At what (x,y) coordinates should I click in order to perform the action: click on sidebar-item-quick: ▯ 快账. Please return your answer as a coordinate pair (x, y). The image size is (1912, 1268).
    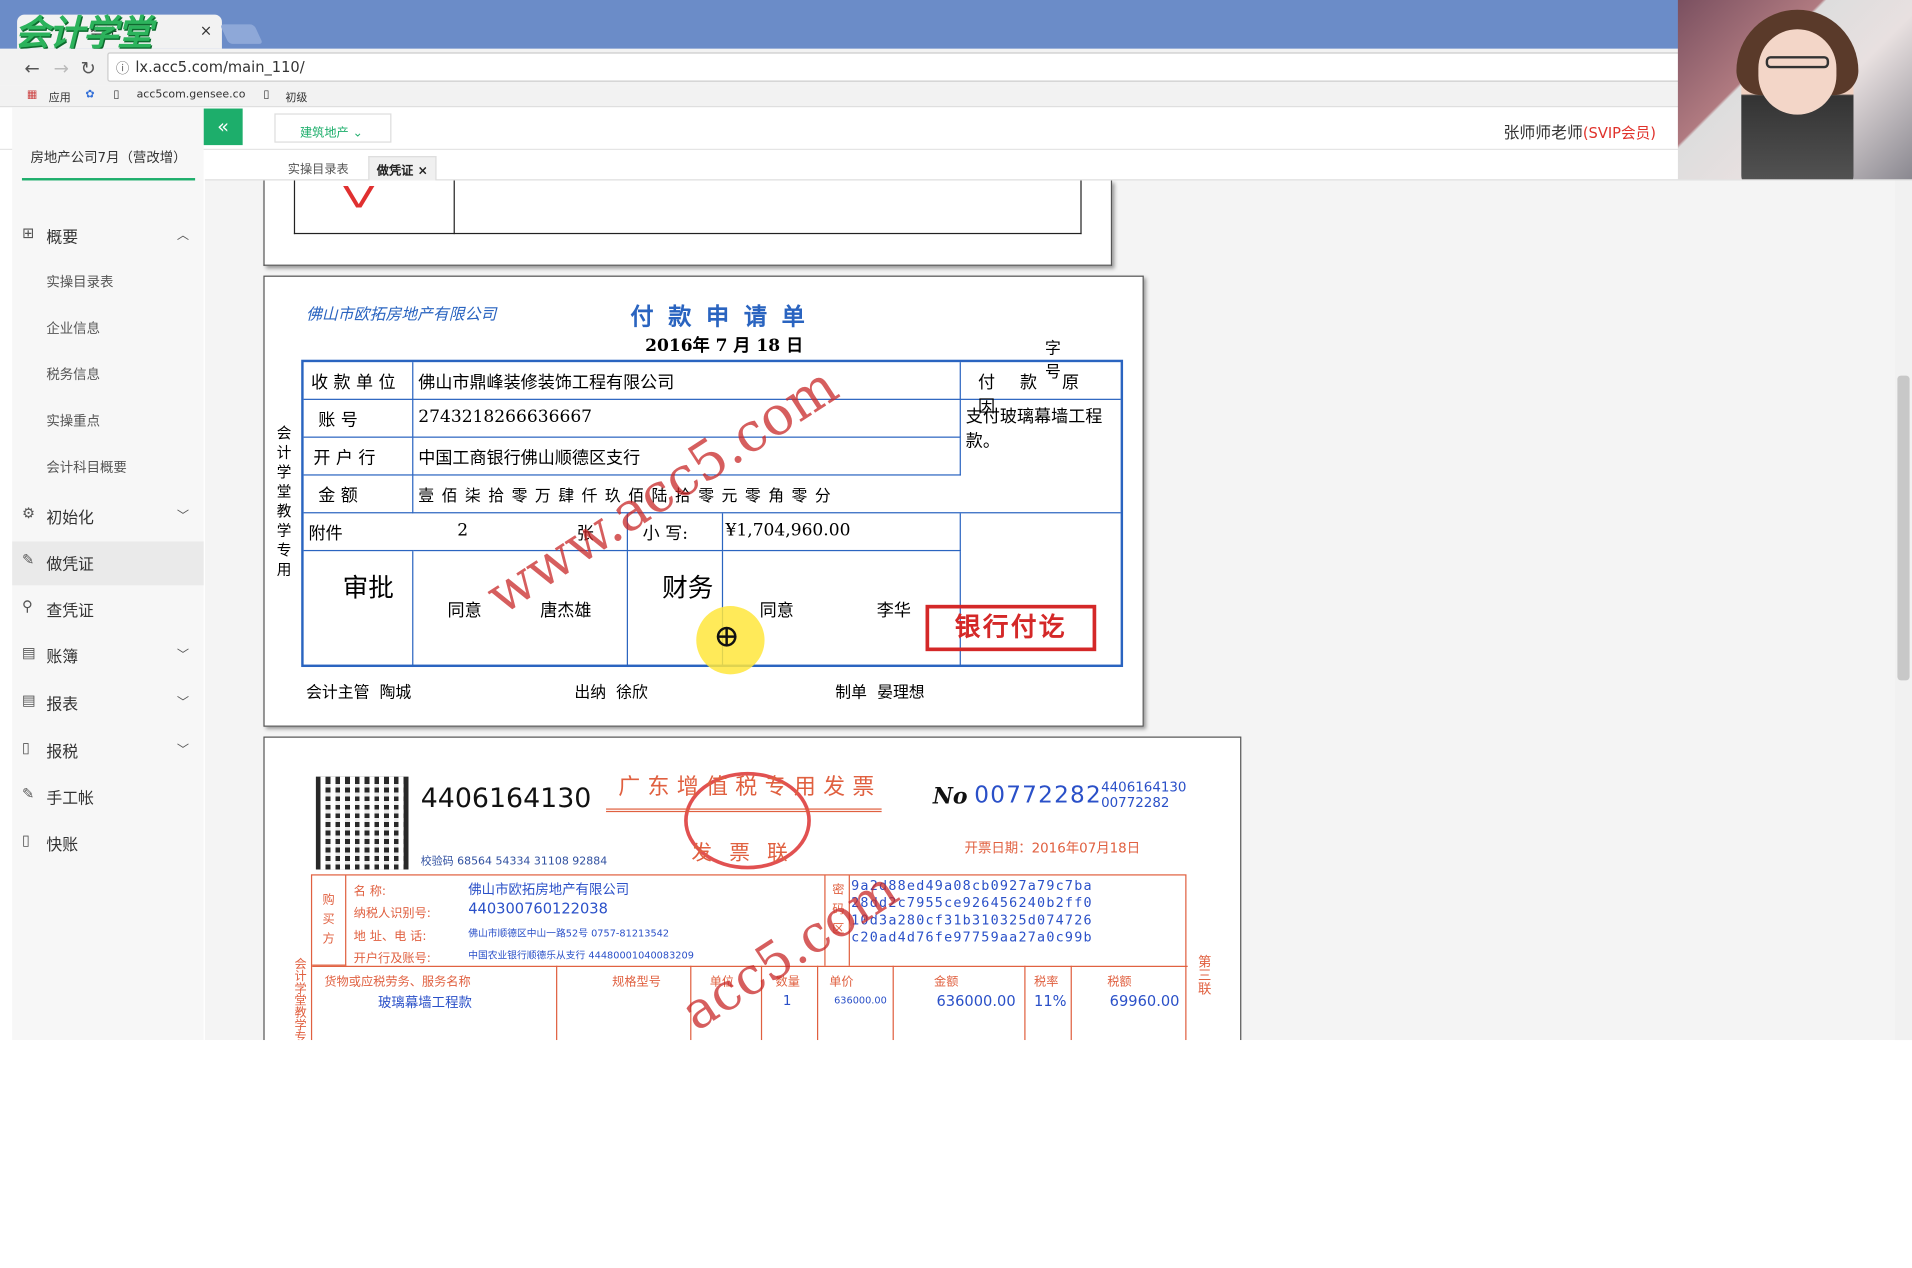
    Looking at the image, I should click on (107, 843).